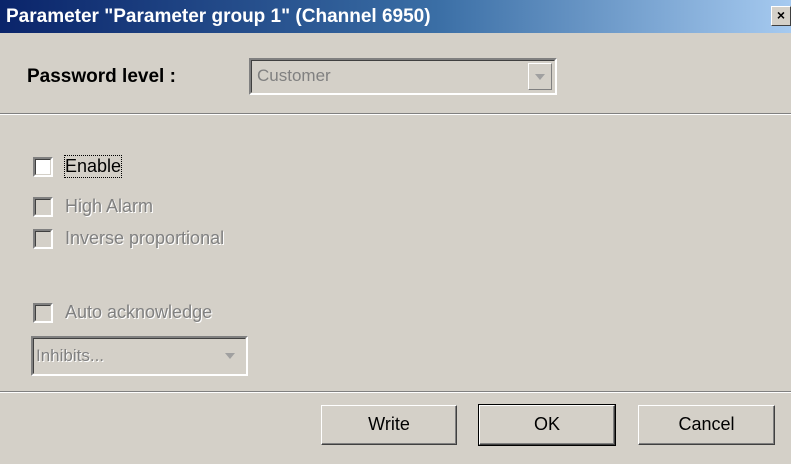  What do you see at coordinates (101, 76) in the screenshot?
I see `password-level-label: Password level :` at bounding box center [101, 76].